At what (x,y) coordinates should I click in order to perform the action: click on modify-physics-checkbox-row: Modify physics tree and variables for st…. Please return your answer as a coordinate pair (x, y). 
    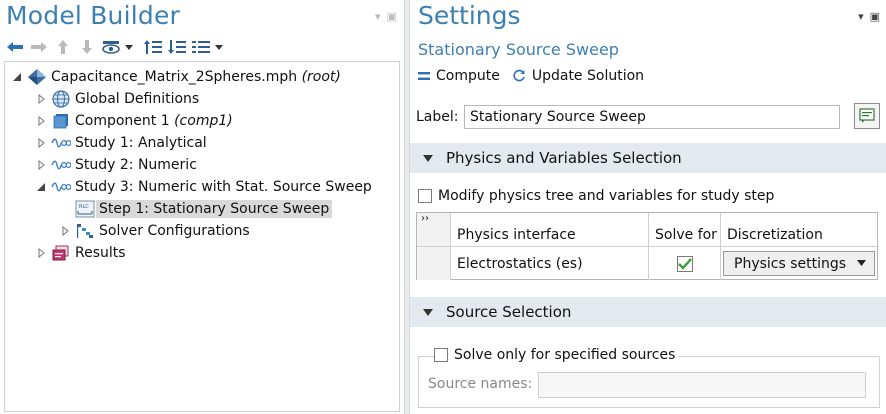
    Looking at the image, I should click on (596, 196).